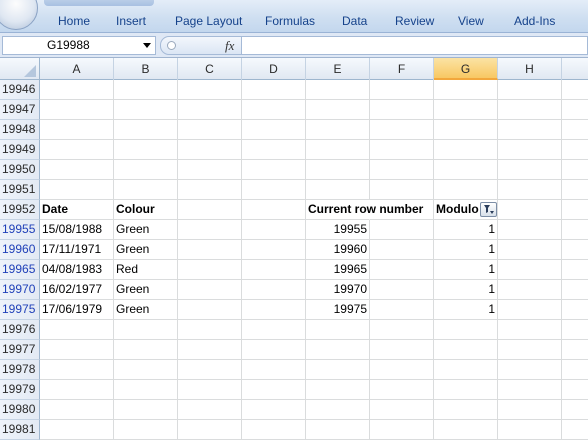 The image size is (588, 440). I want to click on insert-function-button: fx, so click(229, 46).